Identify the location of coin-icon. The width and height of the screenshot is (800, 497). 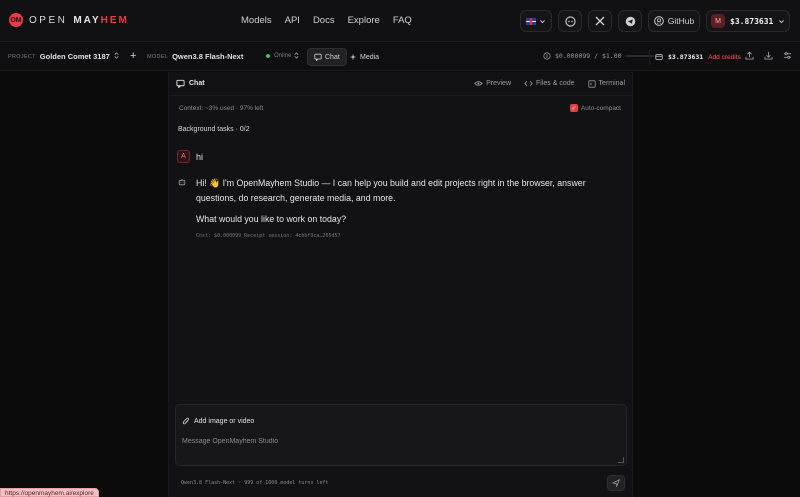
(547, 56).